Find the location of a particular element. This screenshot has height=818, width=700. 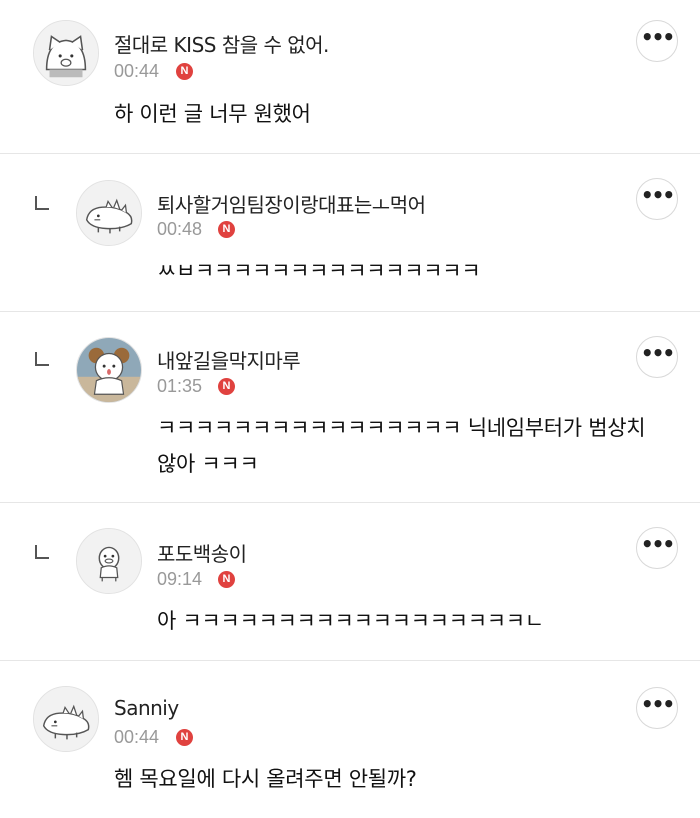

comment-body: 하 이런 글 너무 원했어 is located at coordinates (212, 114).